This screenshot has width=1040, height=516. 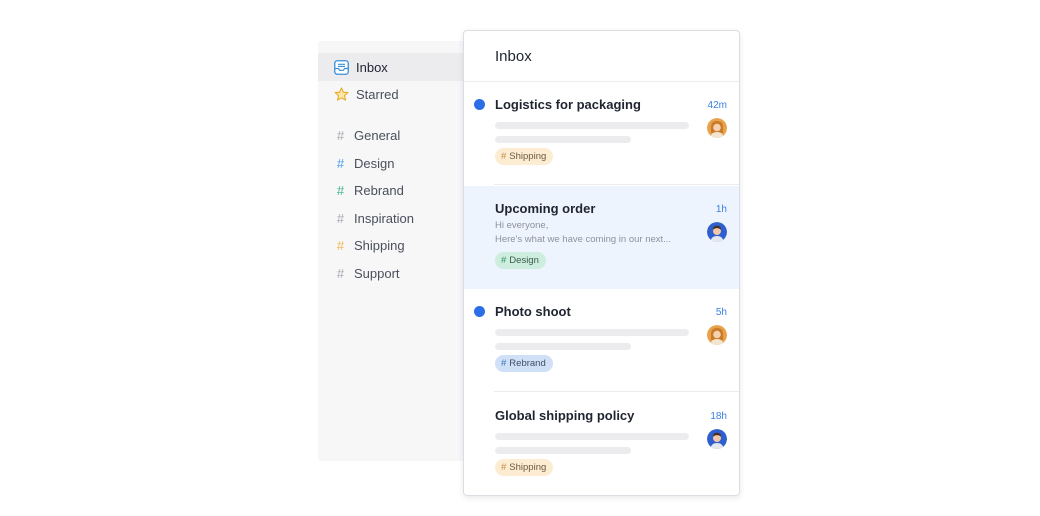 I want to click on message-title: Photo shoot, so click(x=533, y=311).